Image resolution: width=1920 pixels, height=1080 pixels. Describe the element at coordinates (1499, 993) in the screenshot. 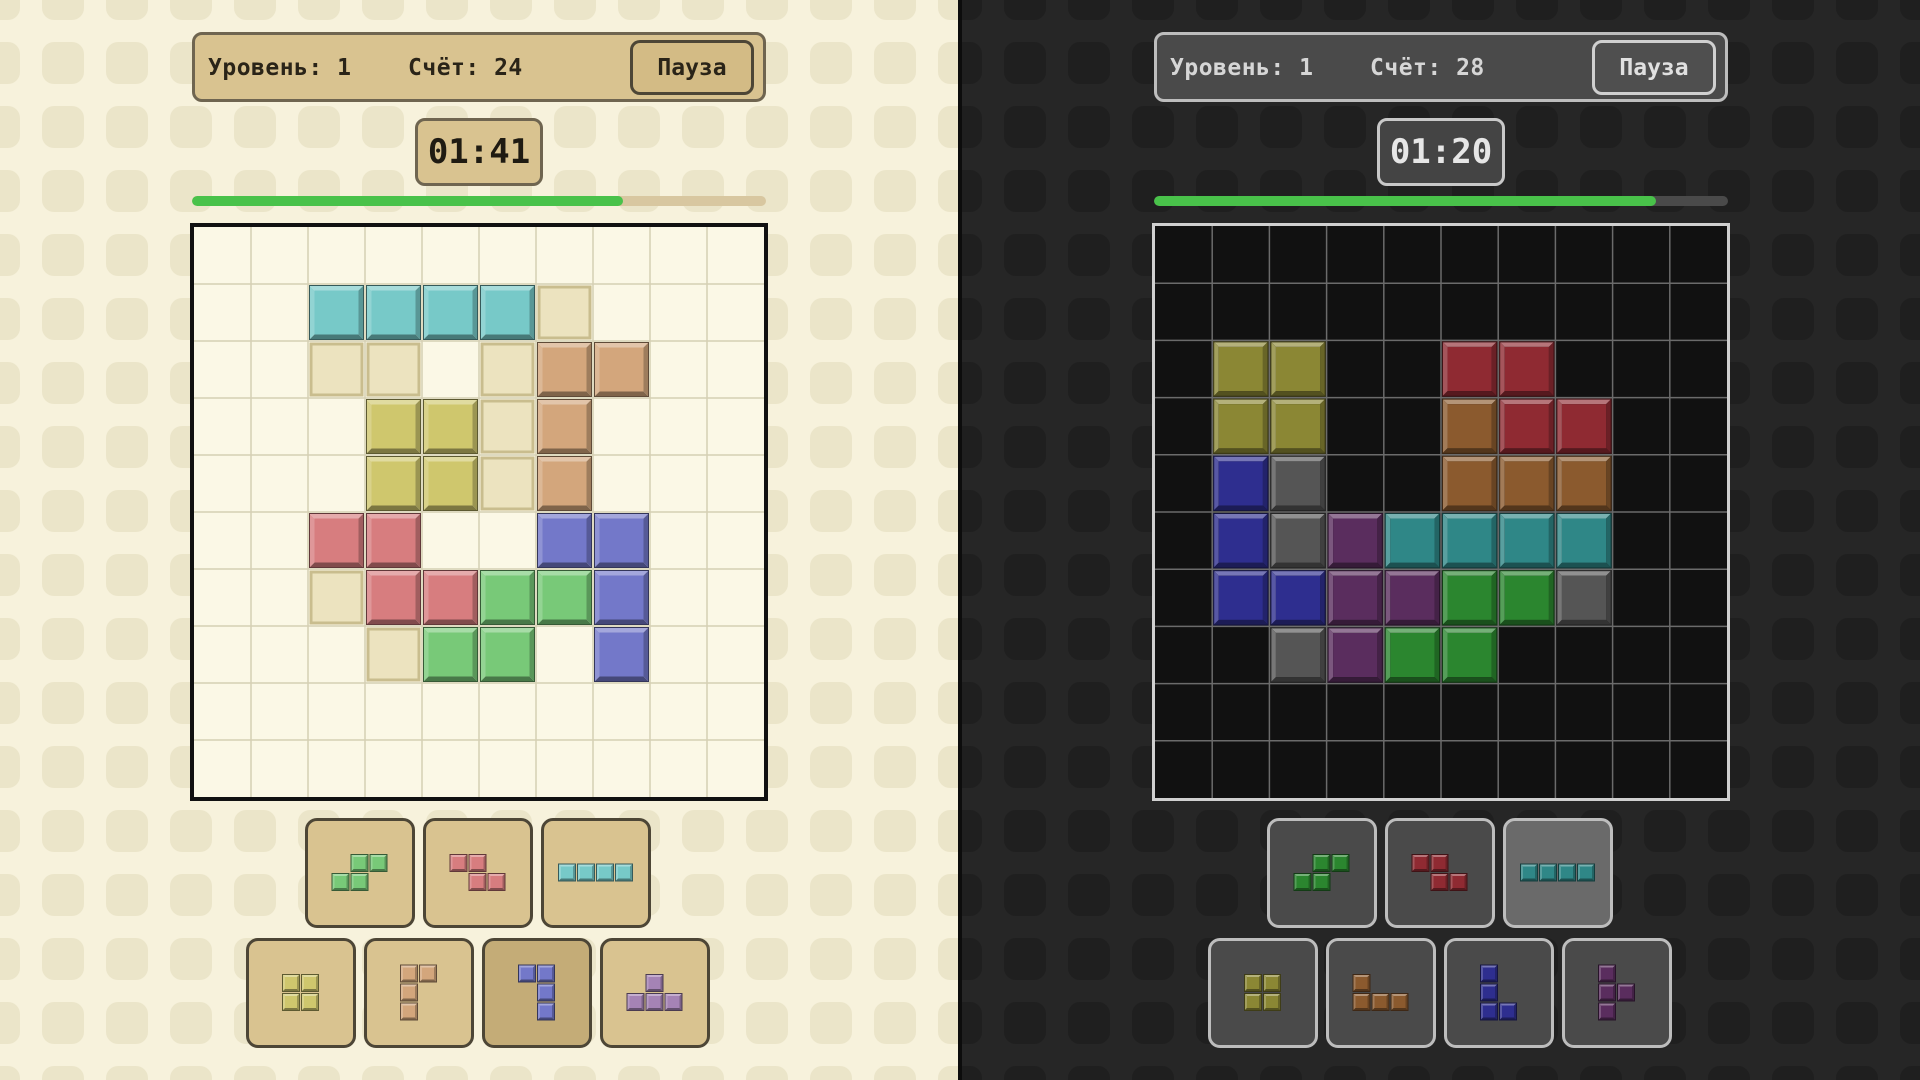

I see `tray-slot-l-piece-vertical` at that location.